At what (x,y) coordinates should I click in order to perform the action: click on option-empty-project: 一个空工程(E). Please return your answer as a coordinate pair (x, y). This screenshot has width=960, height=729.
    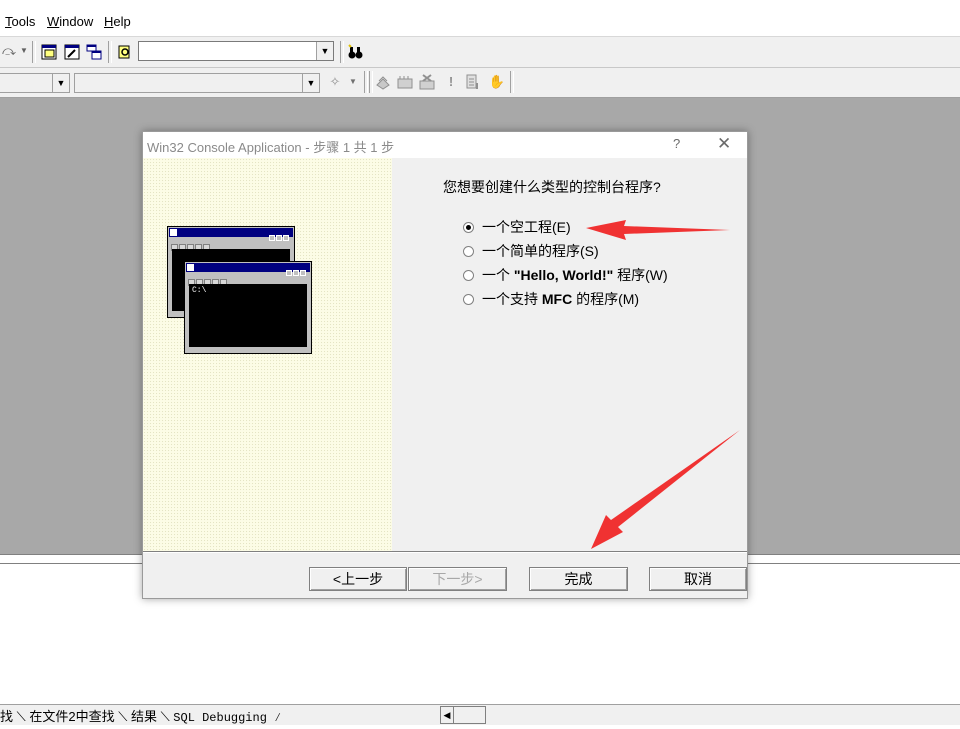
    Looking at the image, I should click on (517, 227).